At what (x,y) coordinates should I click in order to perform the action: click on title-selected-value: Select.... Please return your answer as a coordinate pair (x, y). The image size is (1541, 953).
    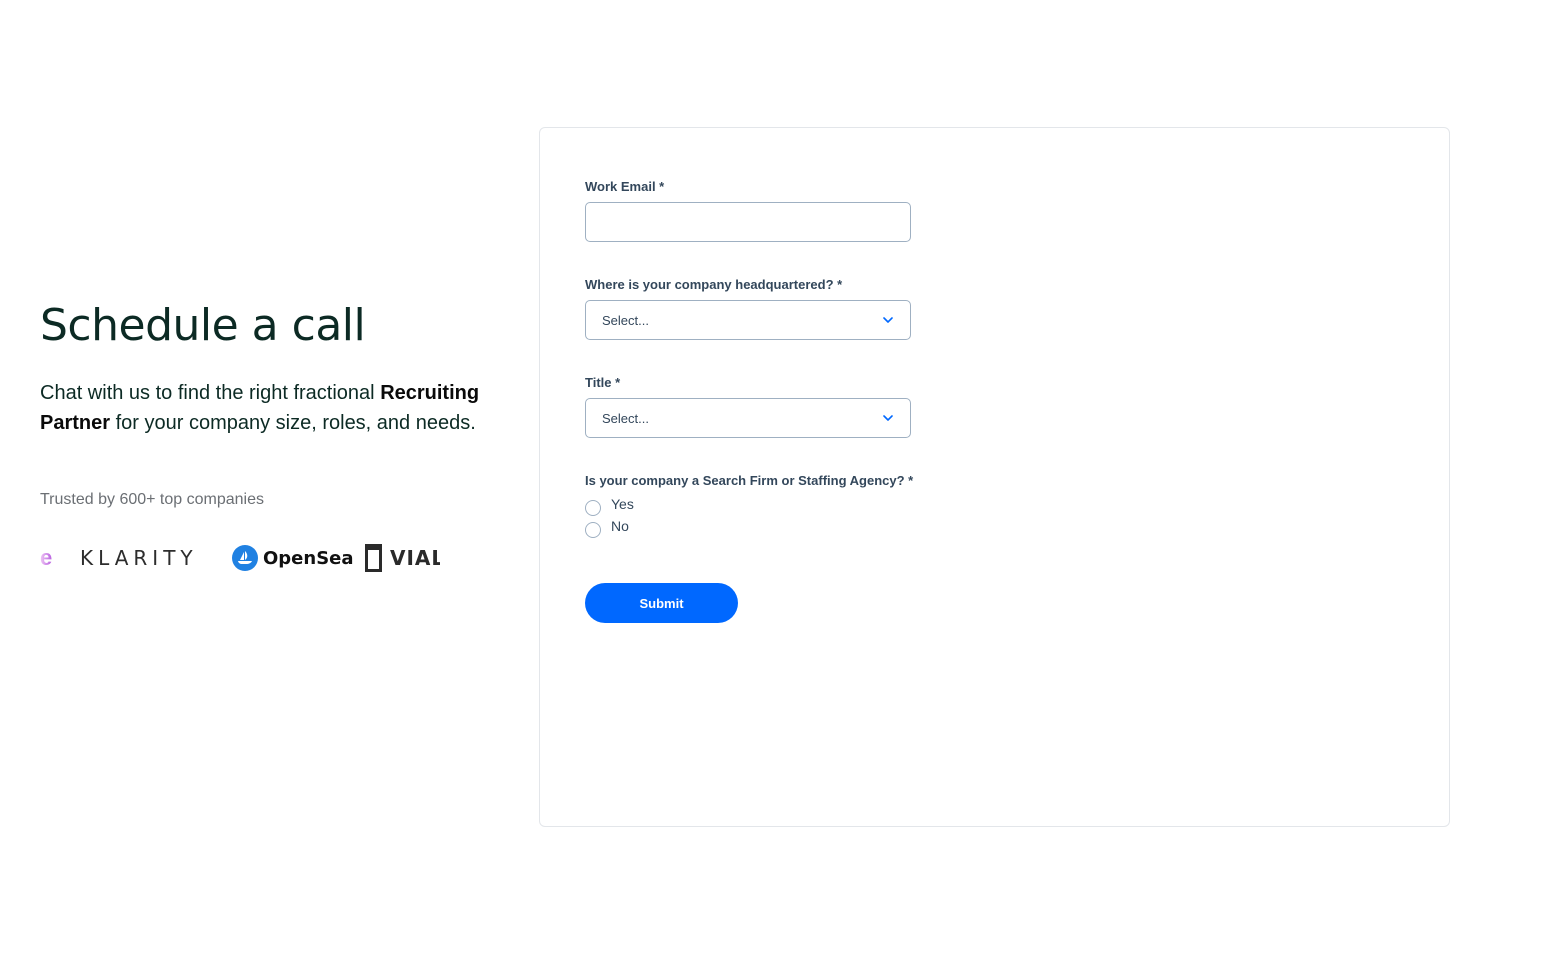
    Looking at the image, I should click on (625, 418).